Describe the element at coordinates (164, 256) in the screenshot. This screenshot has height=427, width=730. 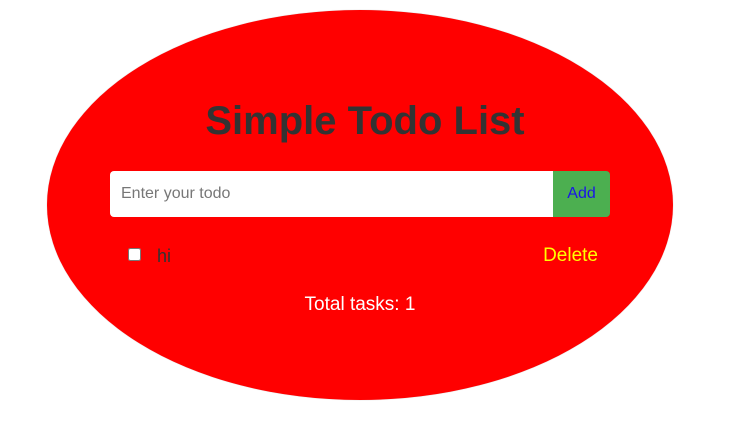
I see `todo-text: hi` at that location.